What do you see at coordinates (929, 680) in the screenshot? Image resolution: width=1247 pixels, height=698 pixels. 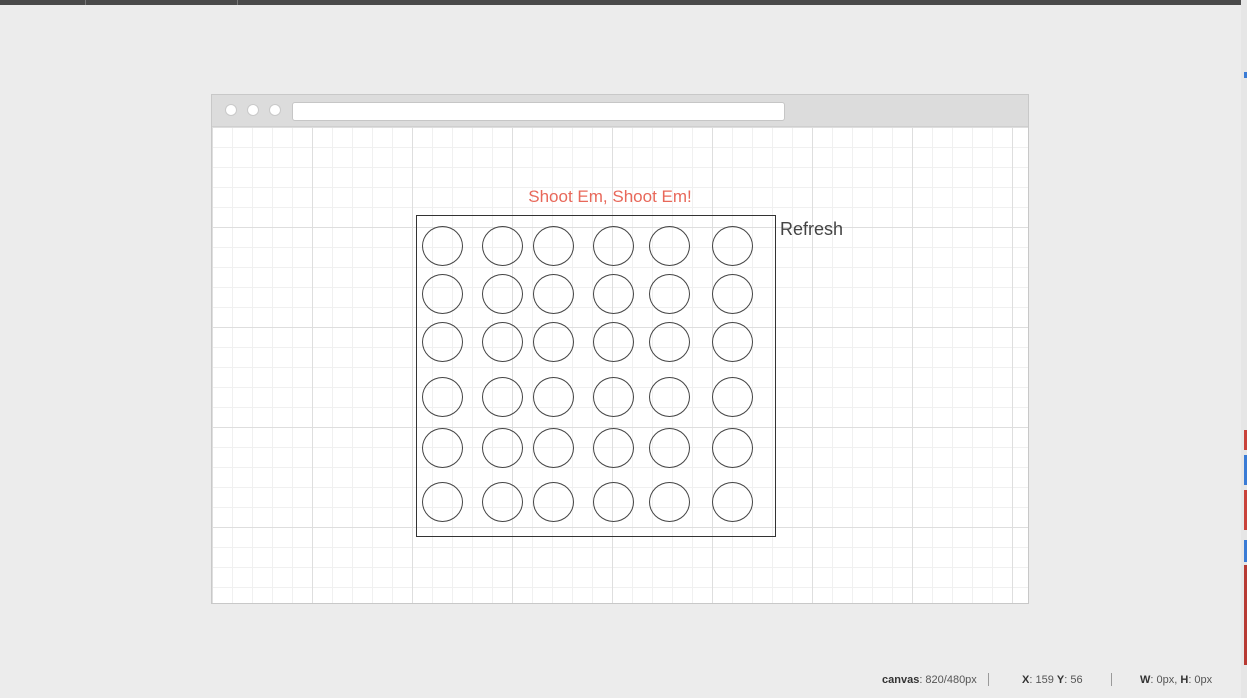 I see `canvas-size-readout: canvas: 820/480px` at bounding box center [929, 680].